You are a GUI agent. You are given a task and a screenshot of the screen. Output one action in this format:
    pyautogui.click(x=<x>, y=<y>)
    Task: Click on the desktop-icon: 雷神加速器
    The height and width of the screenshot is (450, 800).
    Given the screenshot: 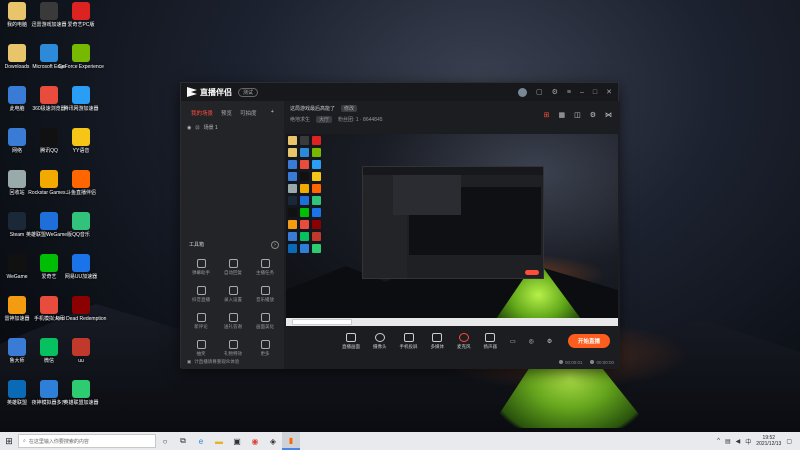 What is the action you would take?
    pyautogui.click(x=17, y=314)
    